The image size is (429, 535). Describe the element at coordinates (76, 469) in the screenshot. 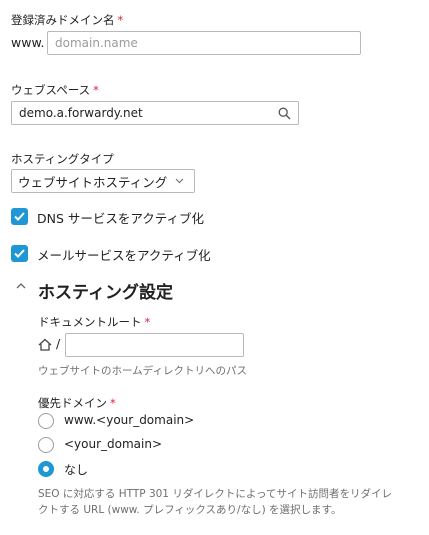

I see `radio-none-label: なし` at that location.